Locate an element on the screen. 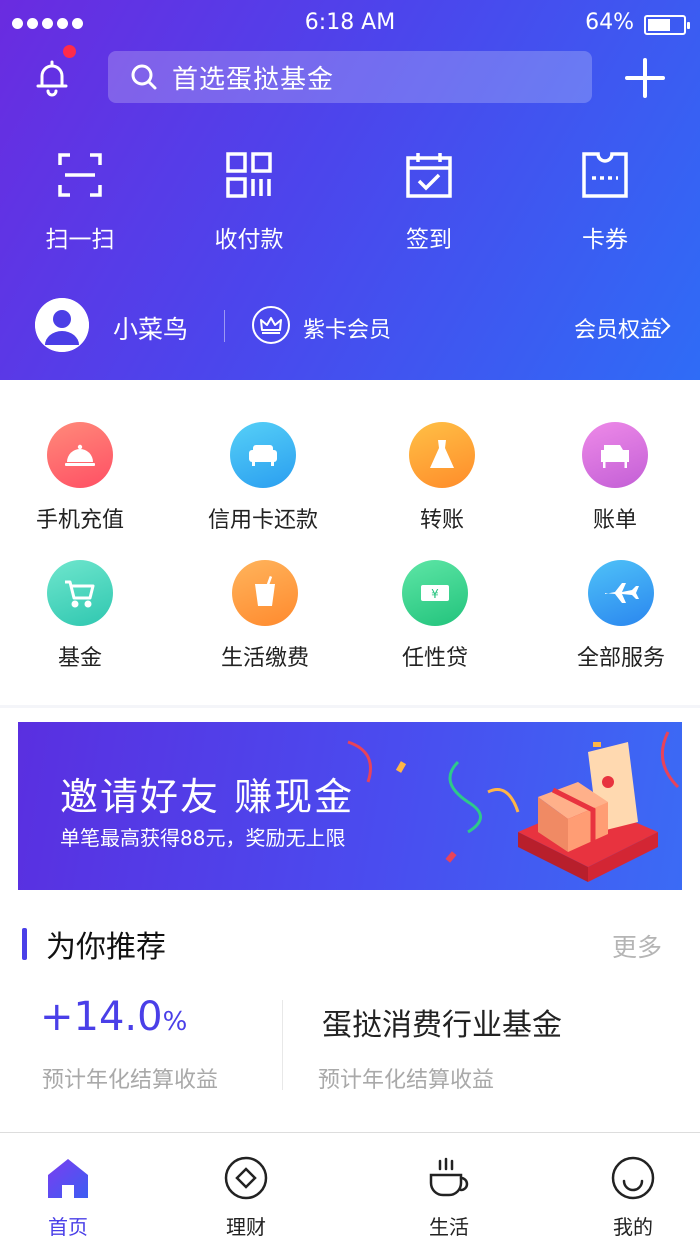  return-rate: +14.0% is located at coordinates (113, 1017).